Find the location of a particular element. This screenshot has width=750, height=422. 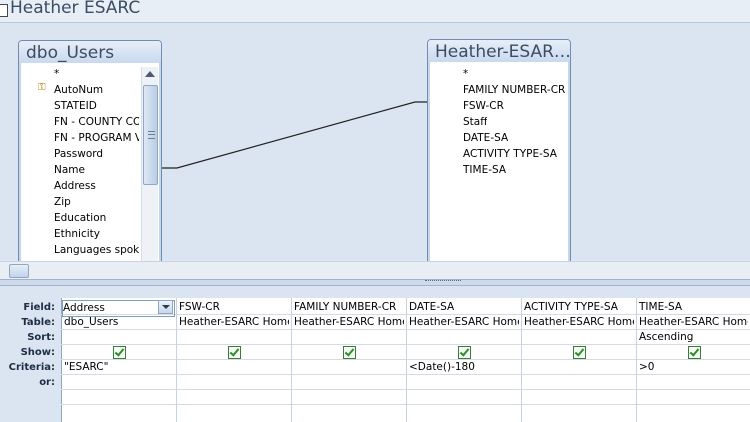

grid-column: Address dbo_Users "ESARC" is located at coordinates (119, 354).